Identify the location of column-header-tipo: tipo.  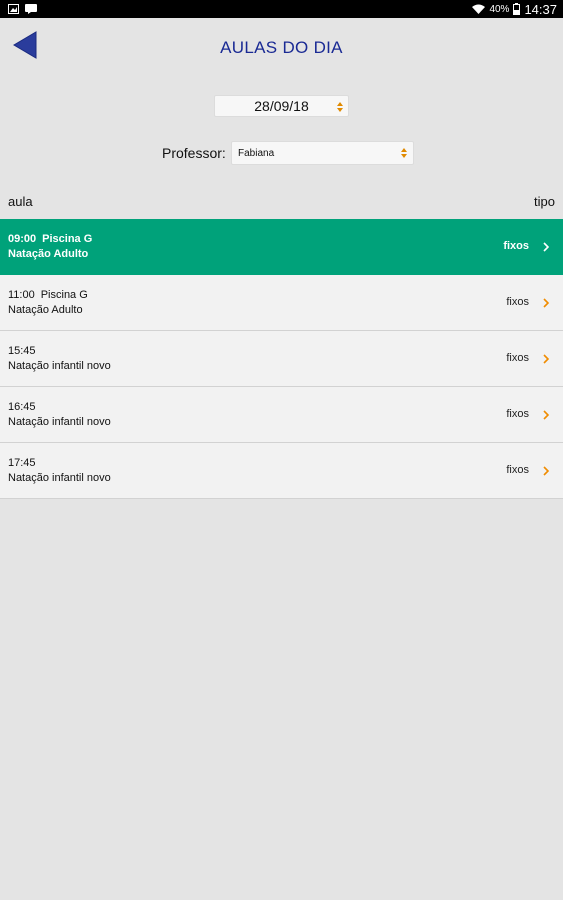
(544, 201).